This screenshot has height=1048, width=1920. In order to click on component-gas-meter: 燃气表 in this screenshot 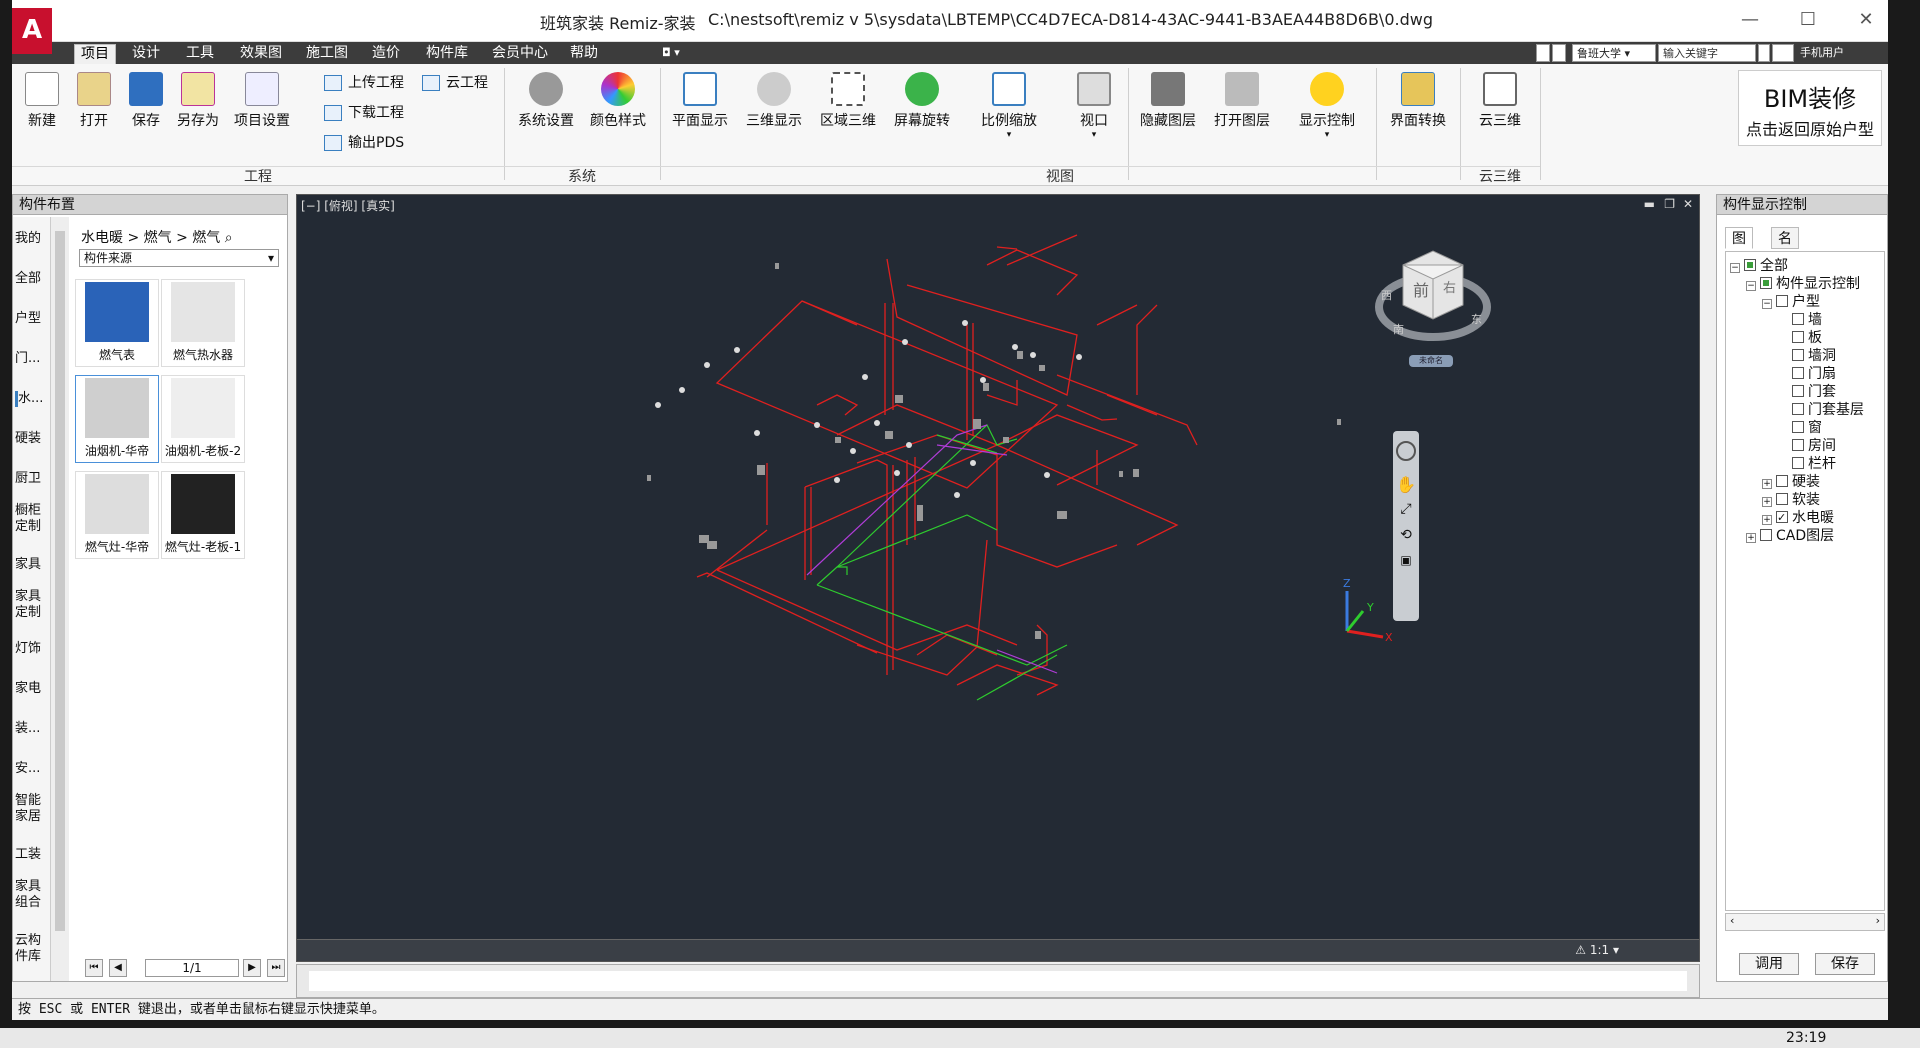, I will do `click(117, 323)`.